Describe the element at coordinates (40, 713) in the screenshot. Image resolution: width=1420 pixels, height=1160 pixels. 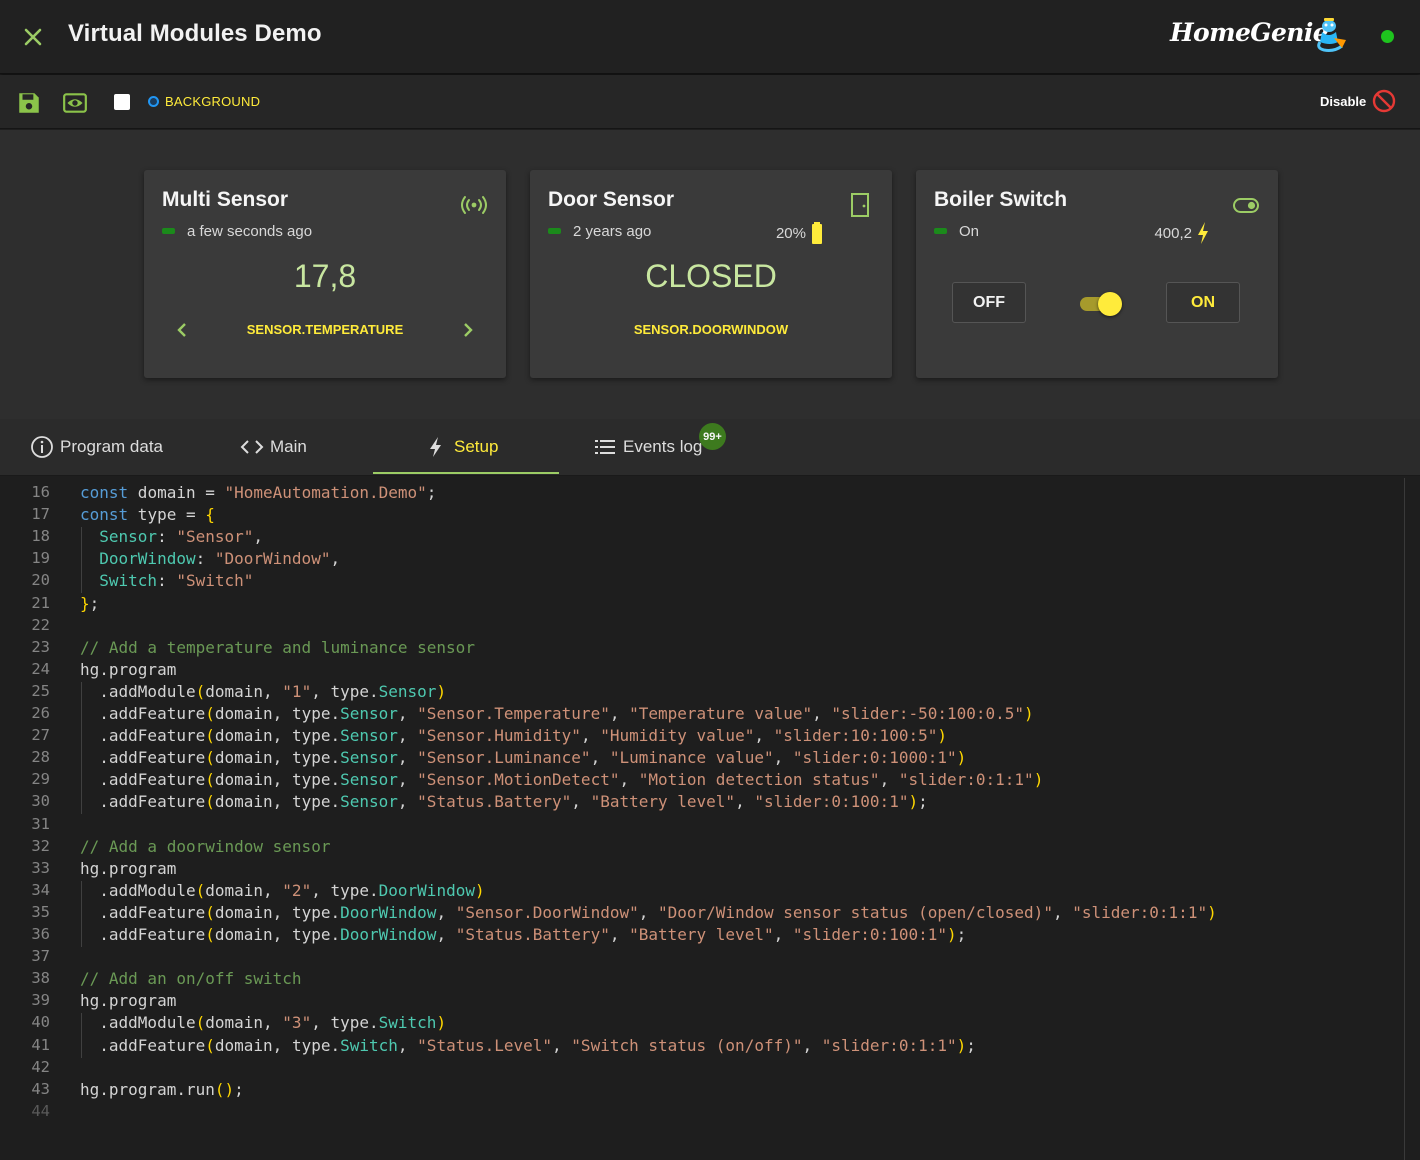
I see `line-number: 26` at that location.